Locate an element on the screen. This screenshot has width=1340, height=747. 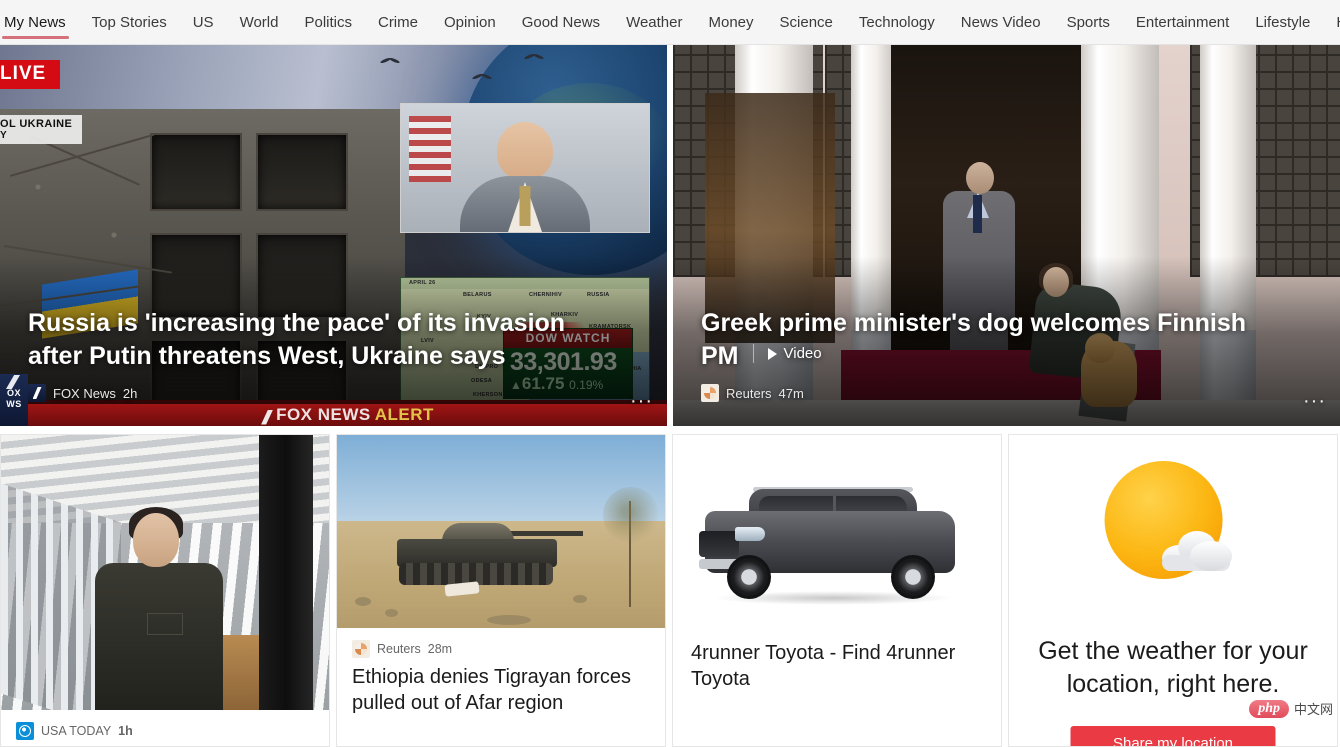
news-card-usatoday: USA TODAY 1h is located at coordinates (165, 590).